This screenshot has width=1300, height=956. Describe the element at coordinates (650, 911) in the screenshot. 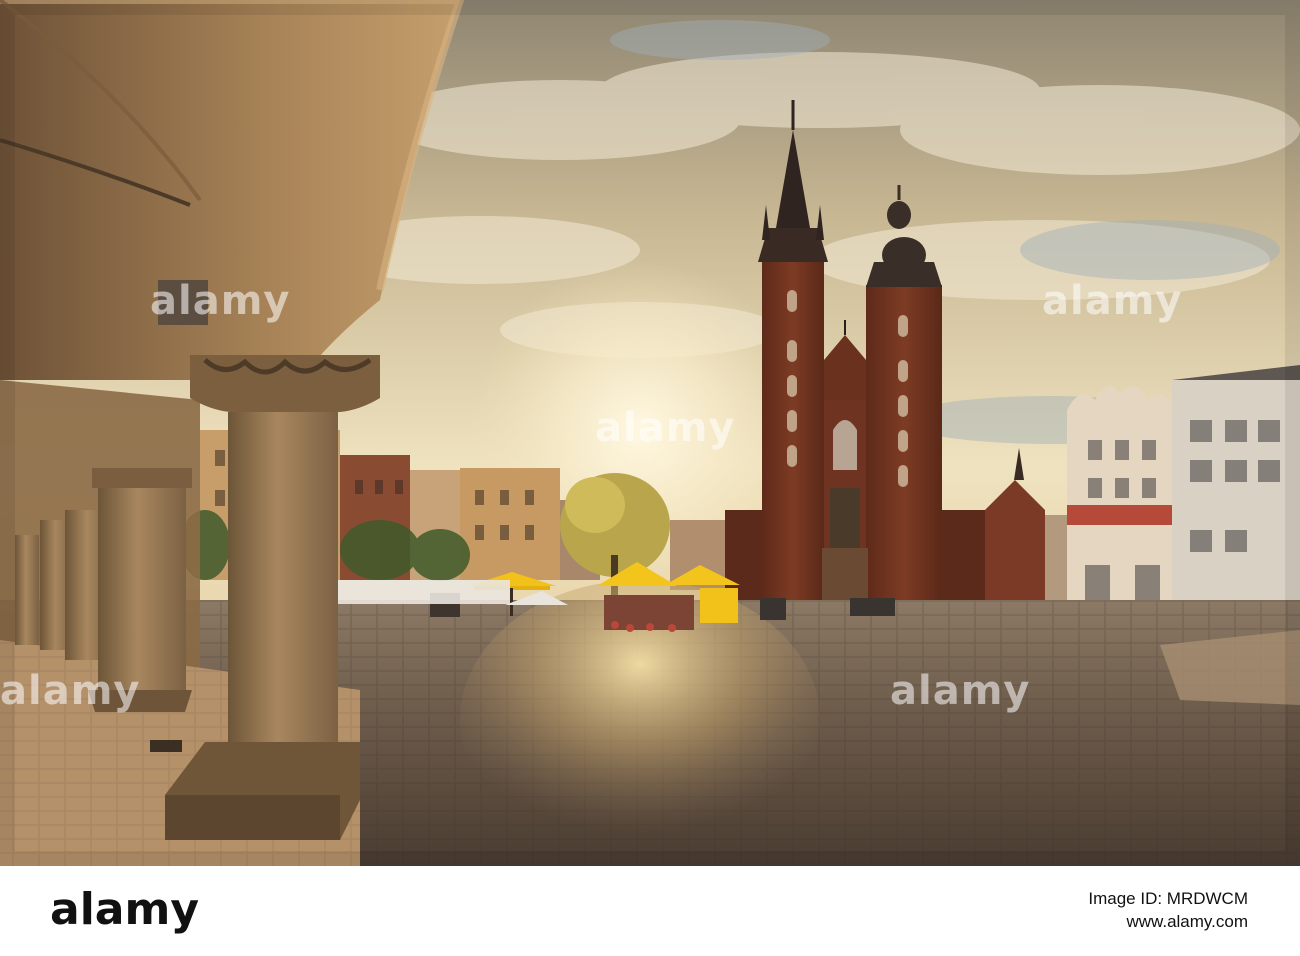

I see `footer-bar: alamy Image ID: MRDWCM www.alamy.com` at that location.